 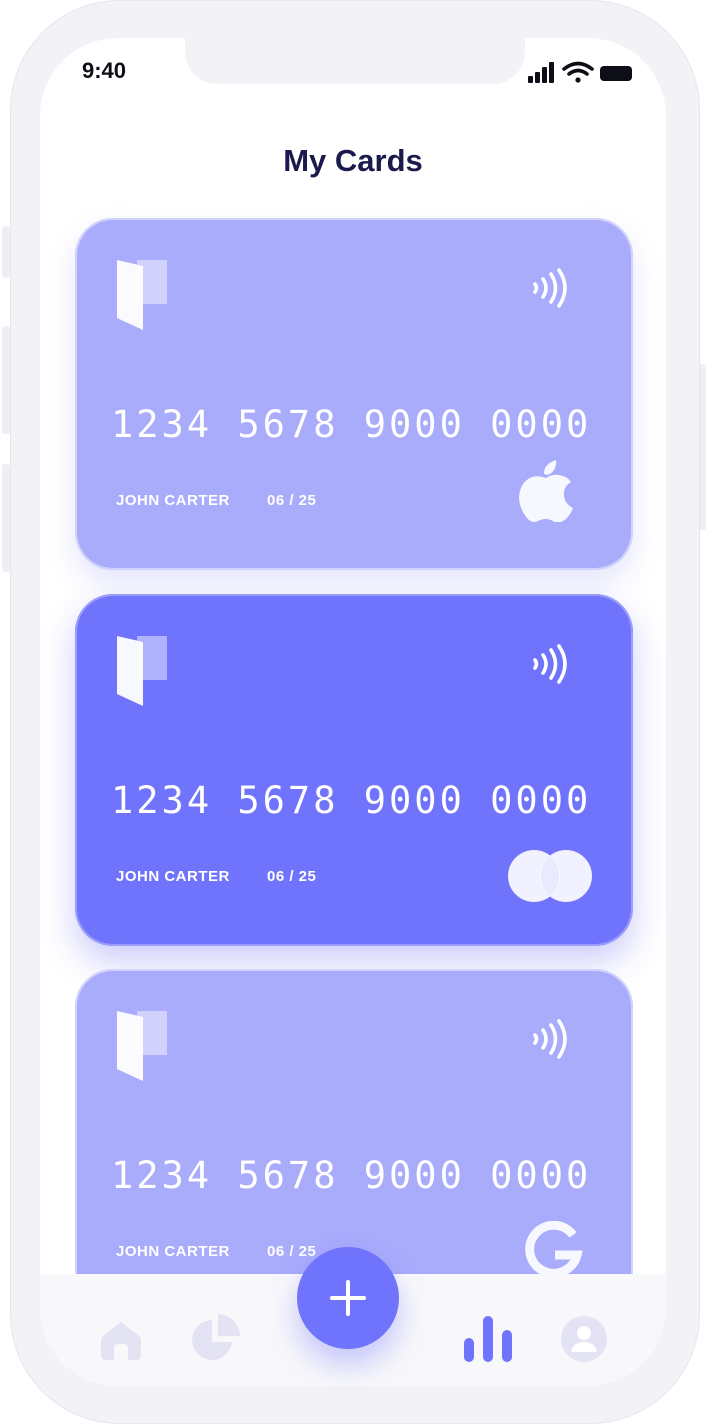 What do you see at coordinates (355, 60) in the screenshot?
I see `notch` at bounding box center [355, 60].